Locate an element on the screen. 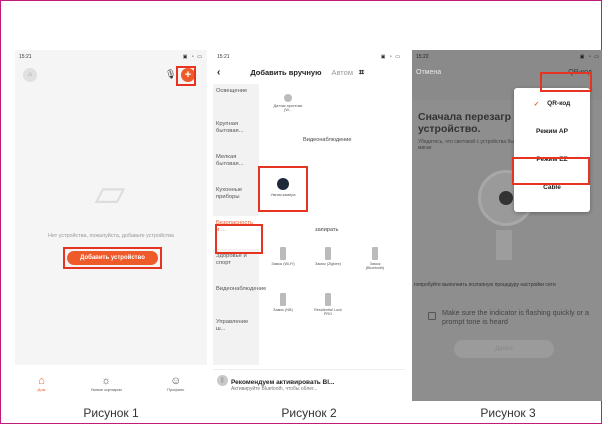 This screenshot has height=424, width=602. menu-label: QR-код is located at coordinates (559, 103).